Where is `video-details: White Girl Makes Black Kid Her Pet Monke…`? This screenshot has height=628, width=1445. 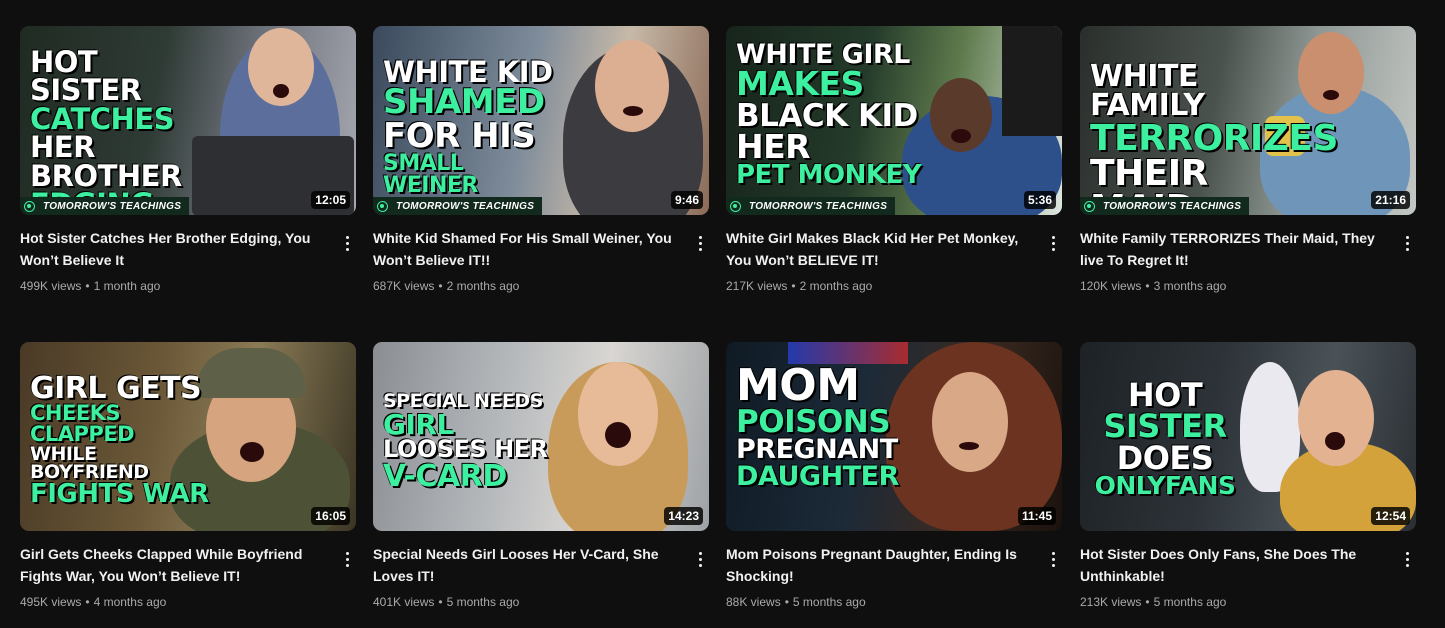
video-details: White Girl Makes Black Kid Her Pet Monke… is located at coordinates (894, 261).